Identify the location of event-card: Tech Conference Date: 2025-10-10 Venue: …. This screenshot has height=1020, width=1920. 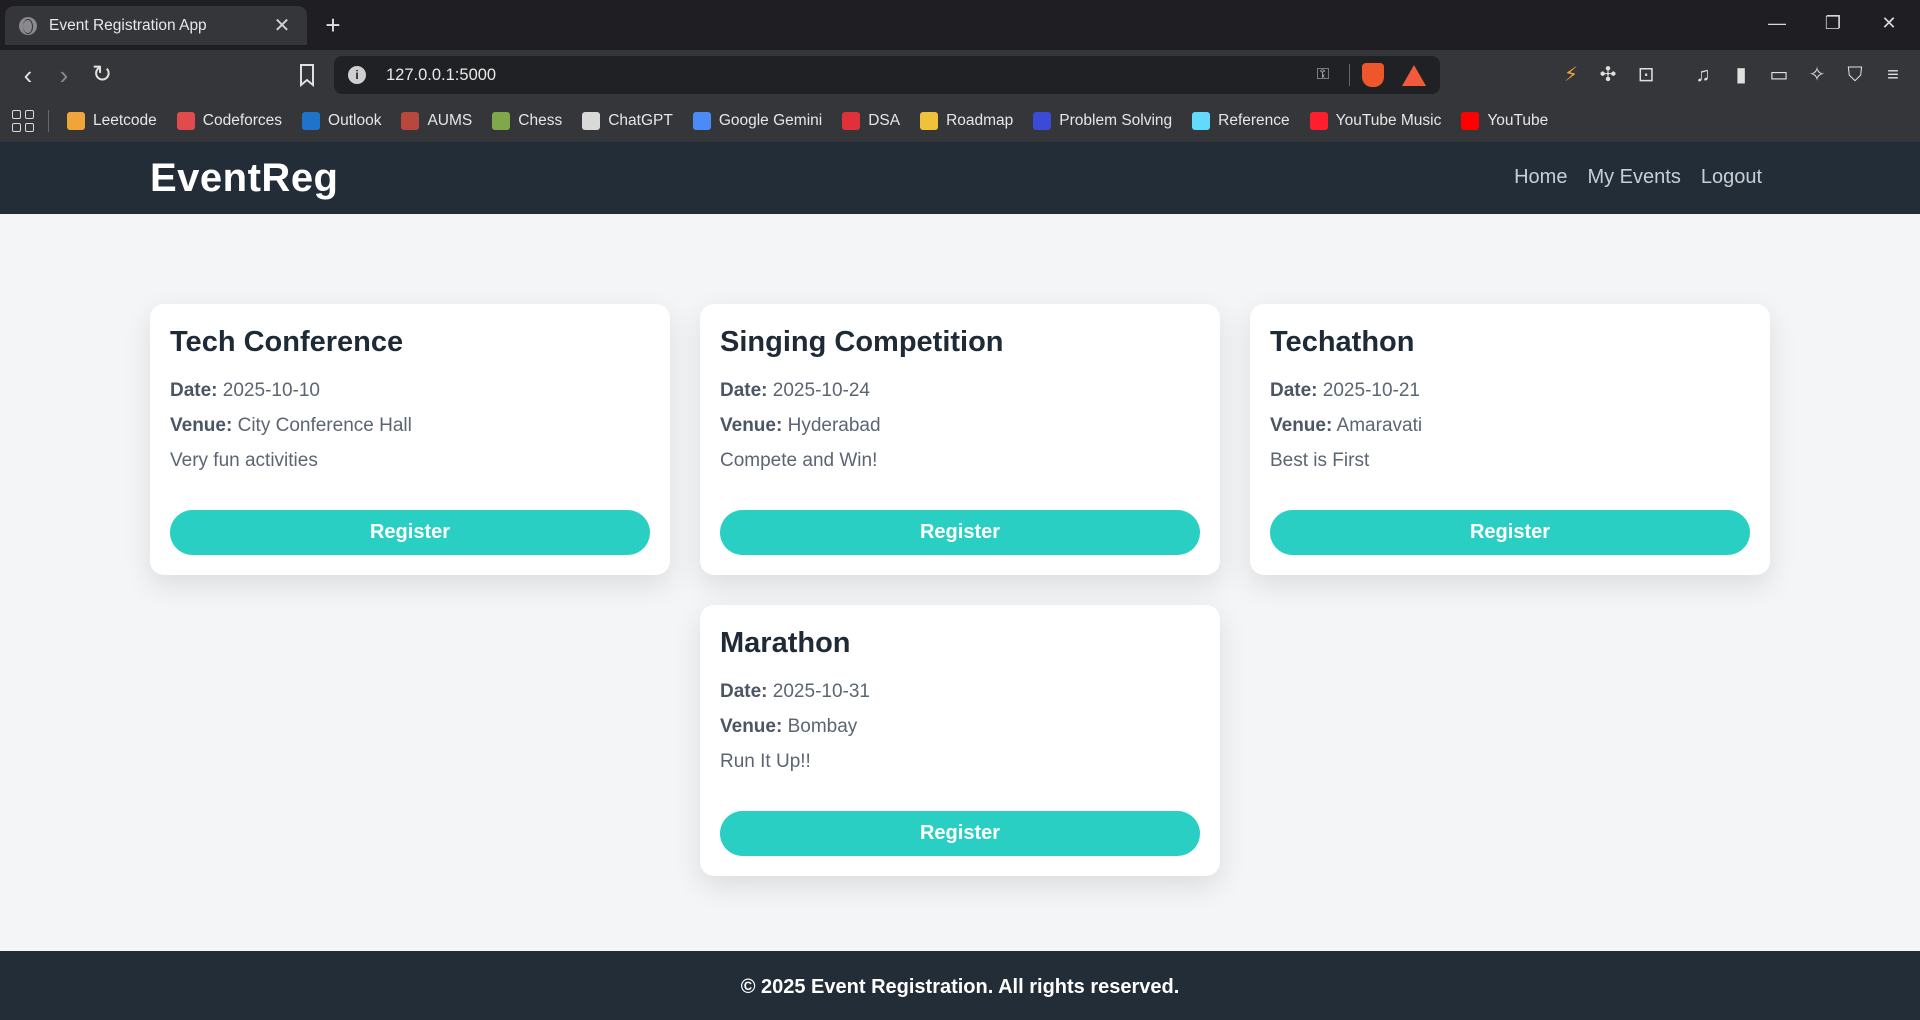
(410, 439).